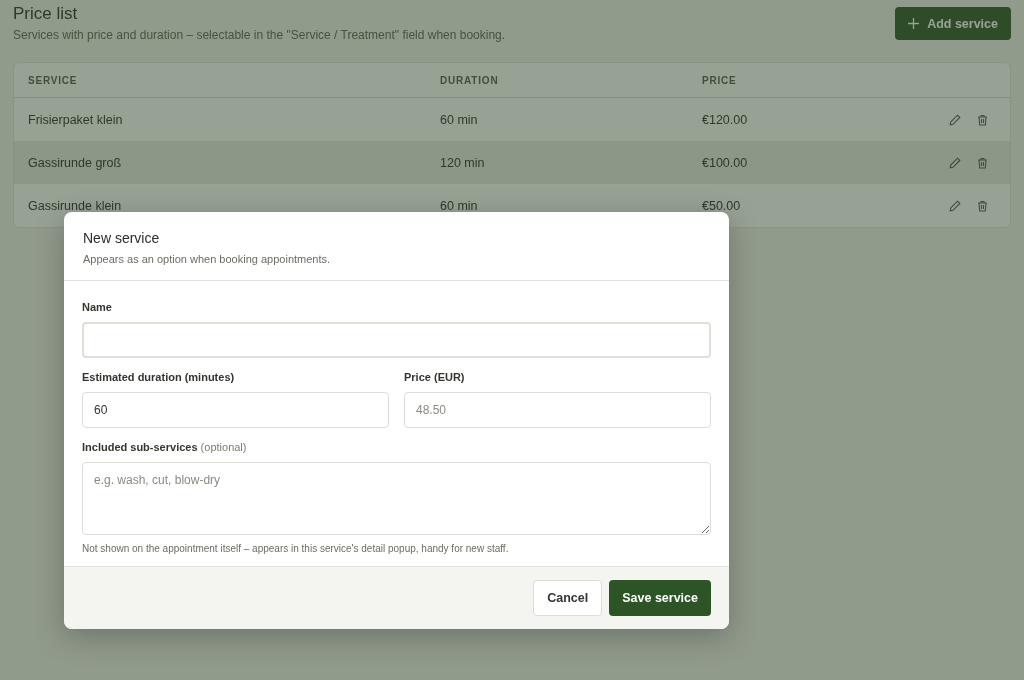 The width and height of the screenshot is (1024, 680). I want to click on price-cell-text: €100.00, so click(725, 162).